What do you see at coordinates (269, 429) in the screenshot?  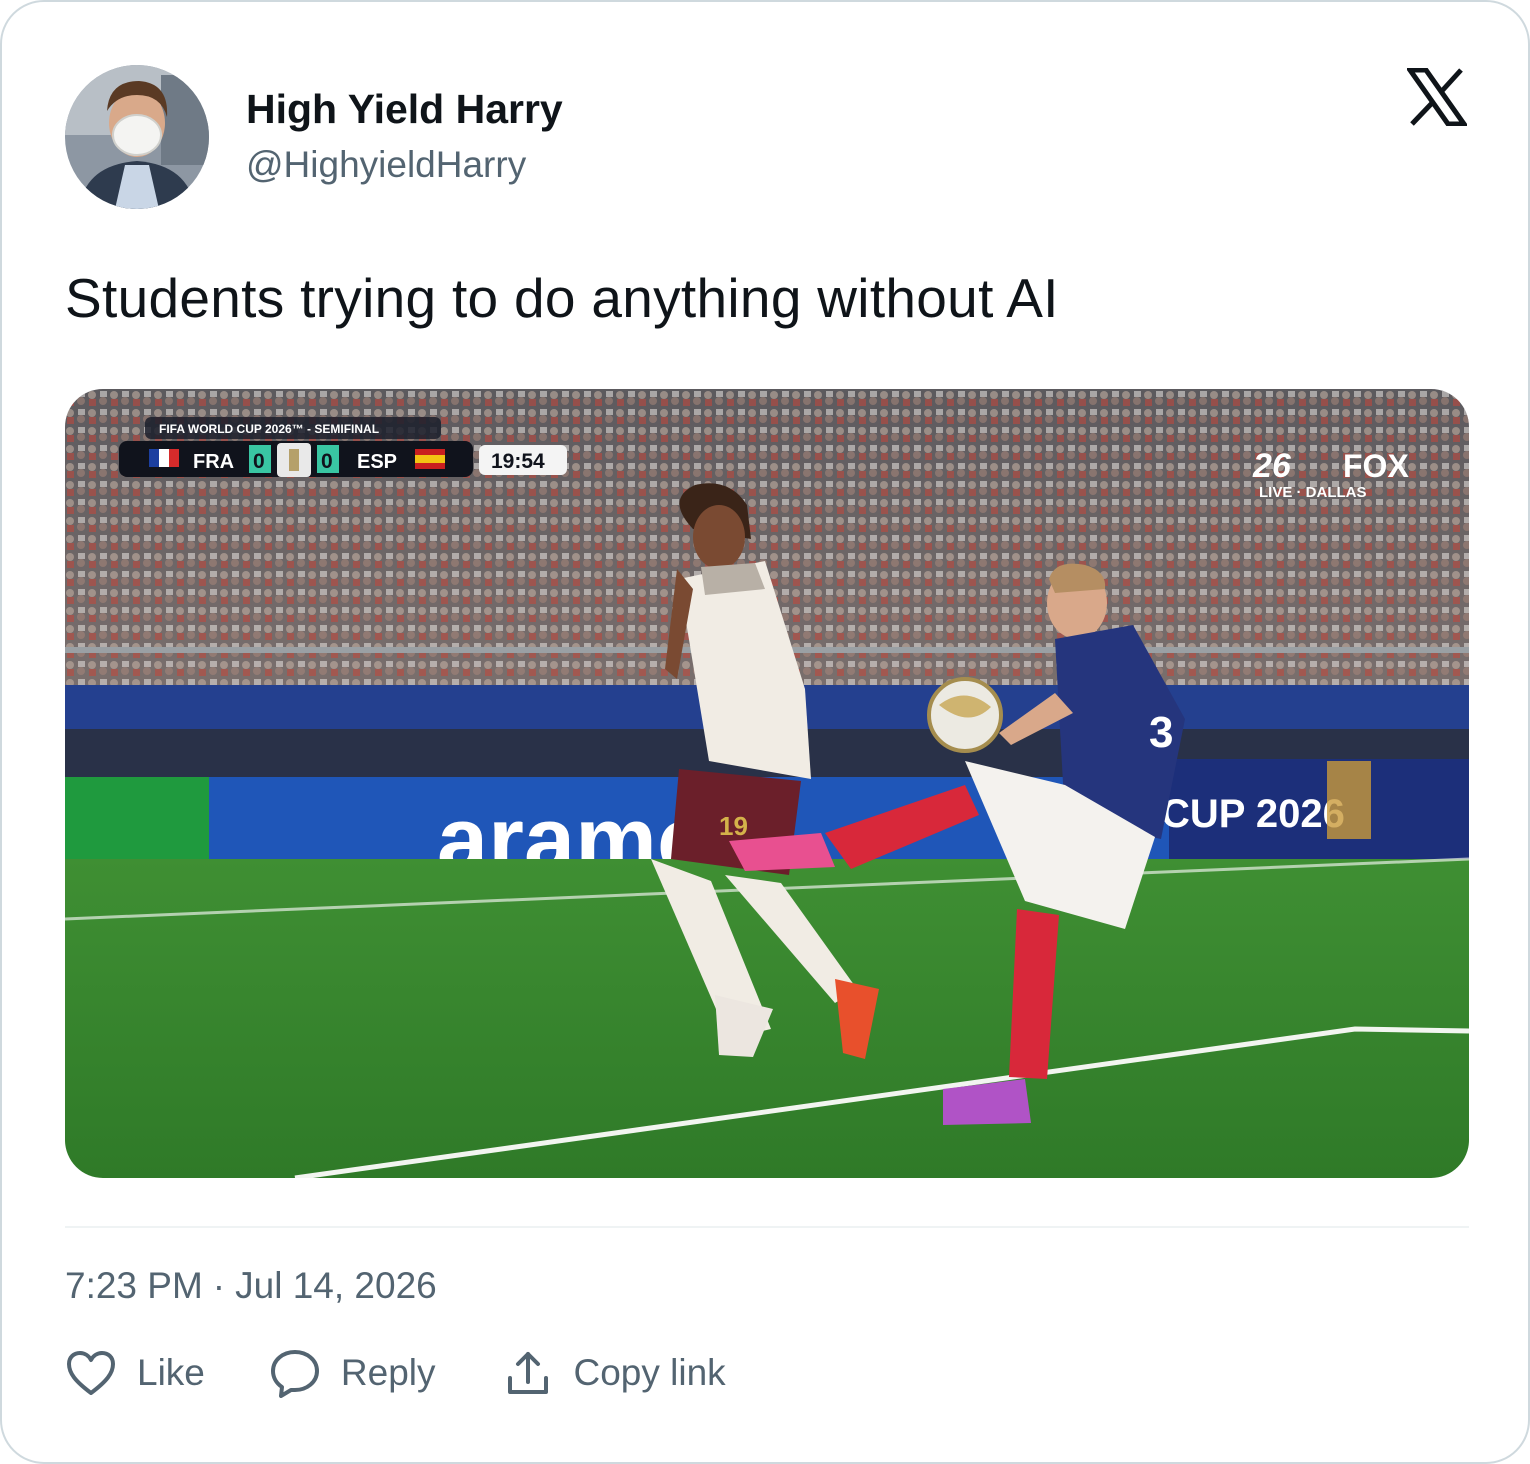 I see `scoreboard-competition: FIFA WORLD CUP 2026™ - SEMIFINAL` at bounding box center [269, 429].